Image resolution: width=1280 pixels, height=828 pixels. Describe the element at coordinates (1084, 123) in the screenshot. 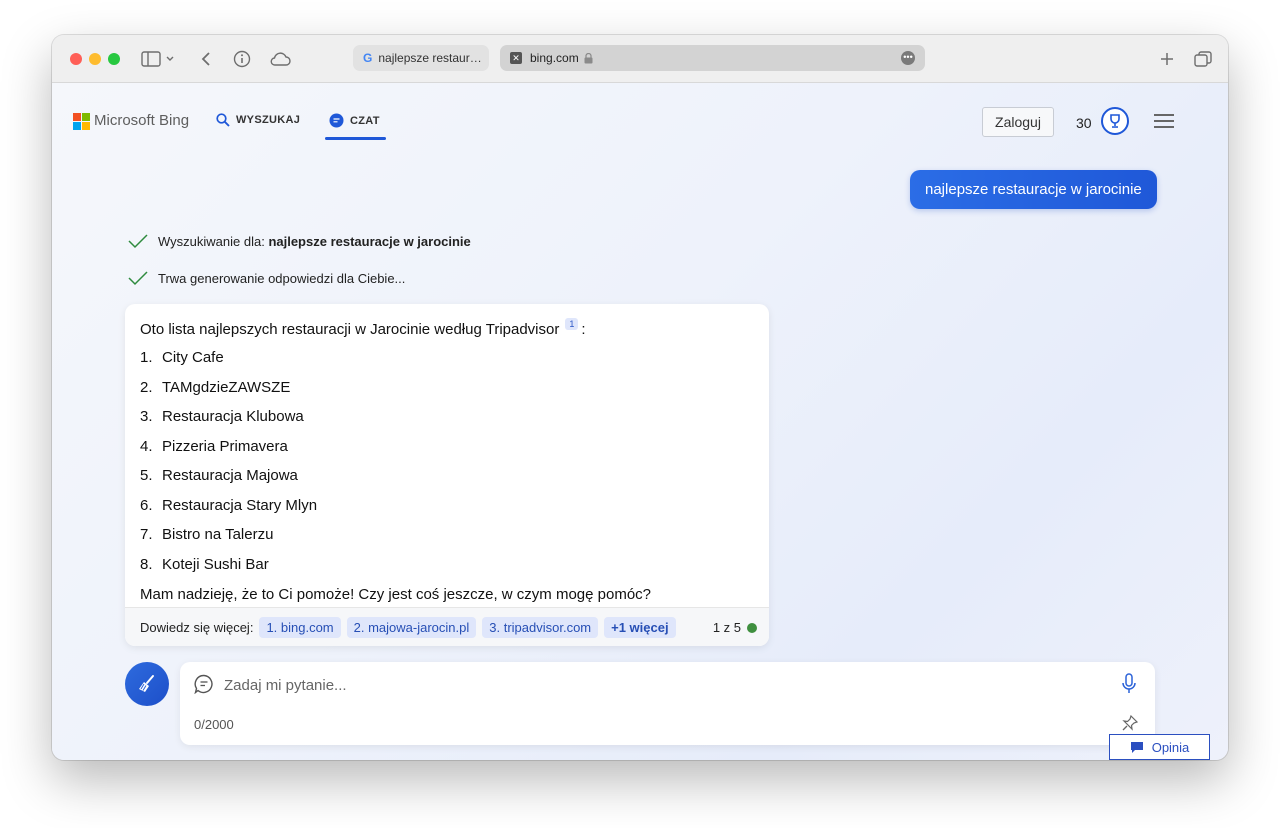

I see `rewards-points: 30` at that location.